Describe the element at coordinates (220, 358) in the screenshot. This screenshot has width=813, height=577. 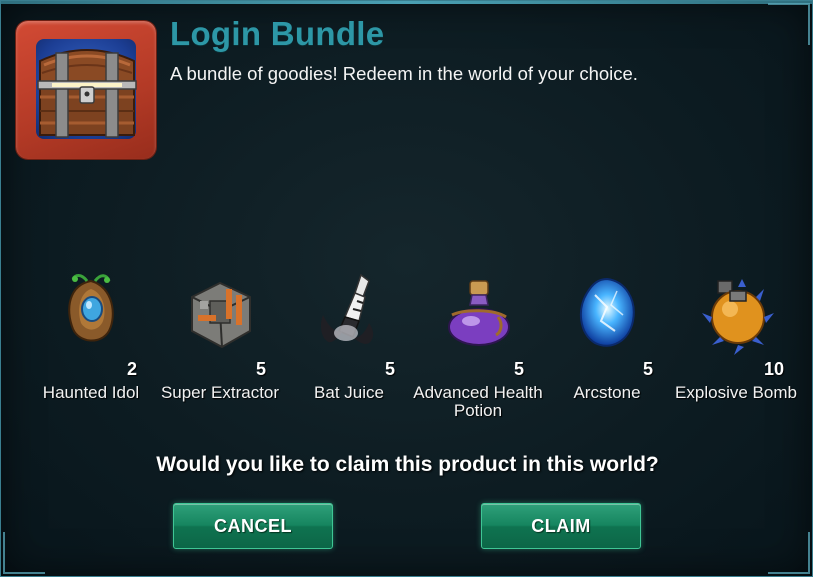
I see `bundle-item: 5 Super Extractor` at that location.